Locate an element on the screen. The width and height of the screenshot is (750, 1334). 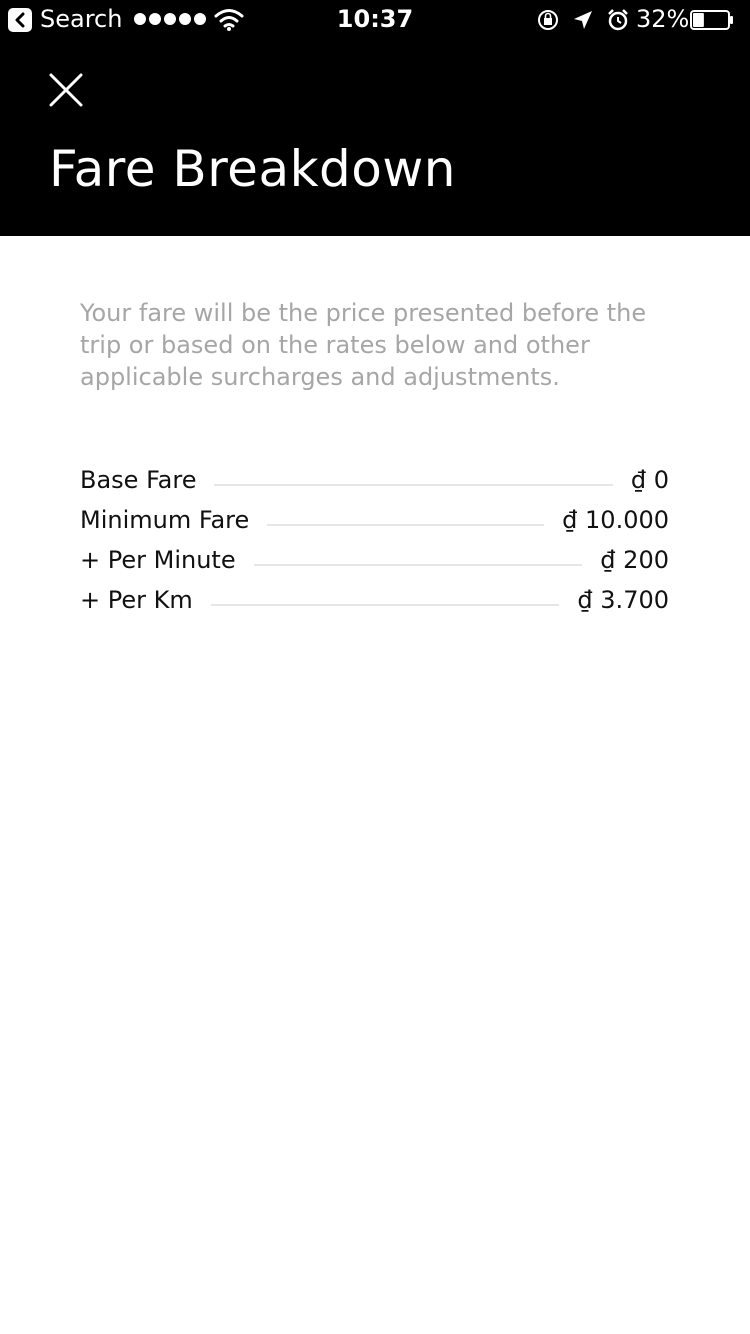
fare-row-base: Base Fare ₫ 0 is located at coordinates (374, 480).